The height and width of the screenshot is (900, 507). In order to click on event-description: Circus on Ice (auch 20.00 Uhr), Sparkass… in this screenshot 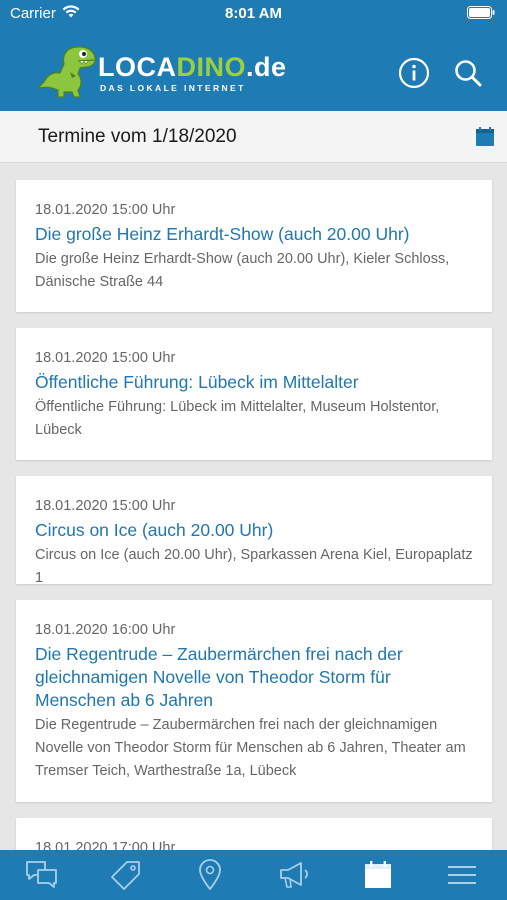, I will do `click(254, 566)`.